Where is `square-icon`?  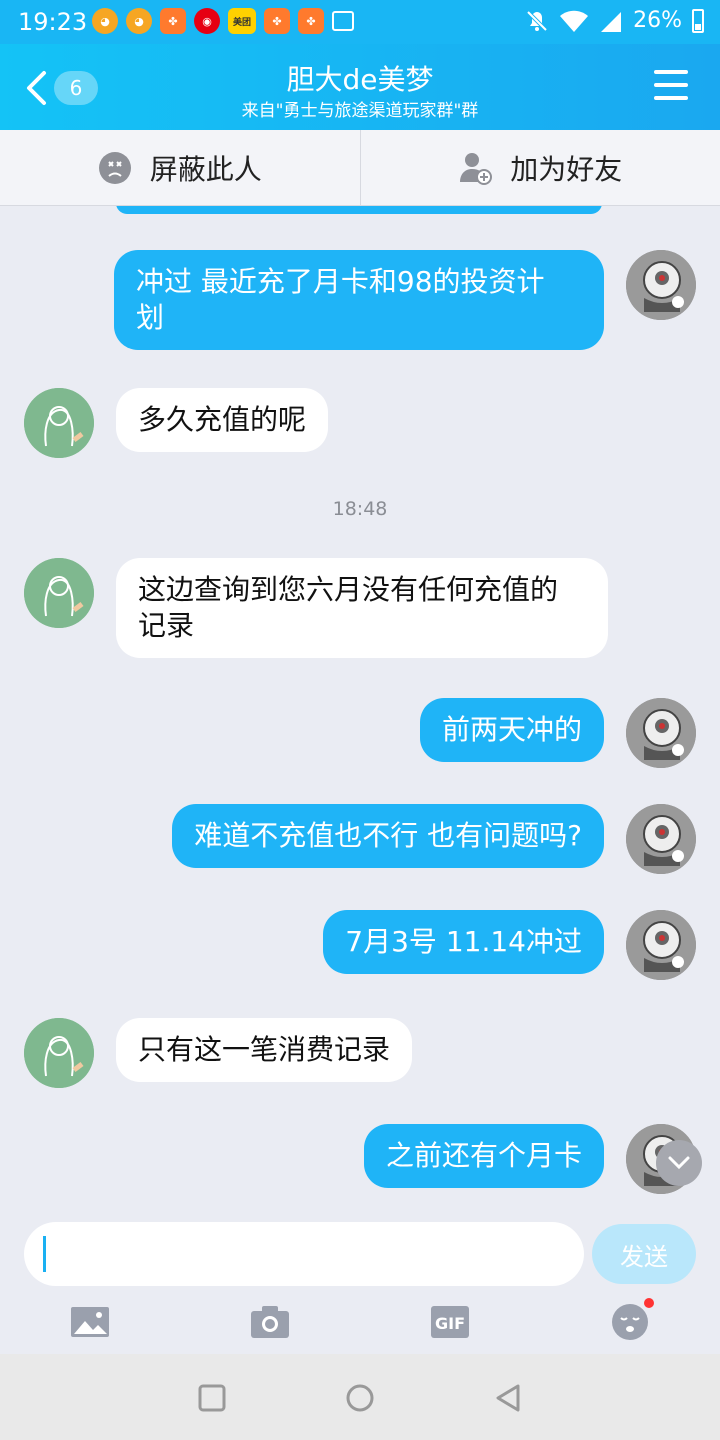 square-icon is located at coordinates (212, 1398).